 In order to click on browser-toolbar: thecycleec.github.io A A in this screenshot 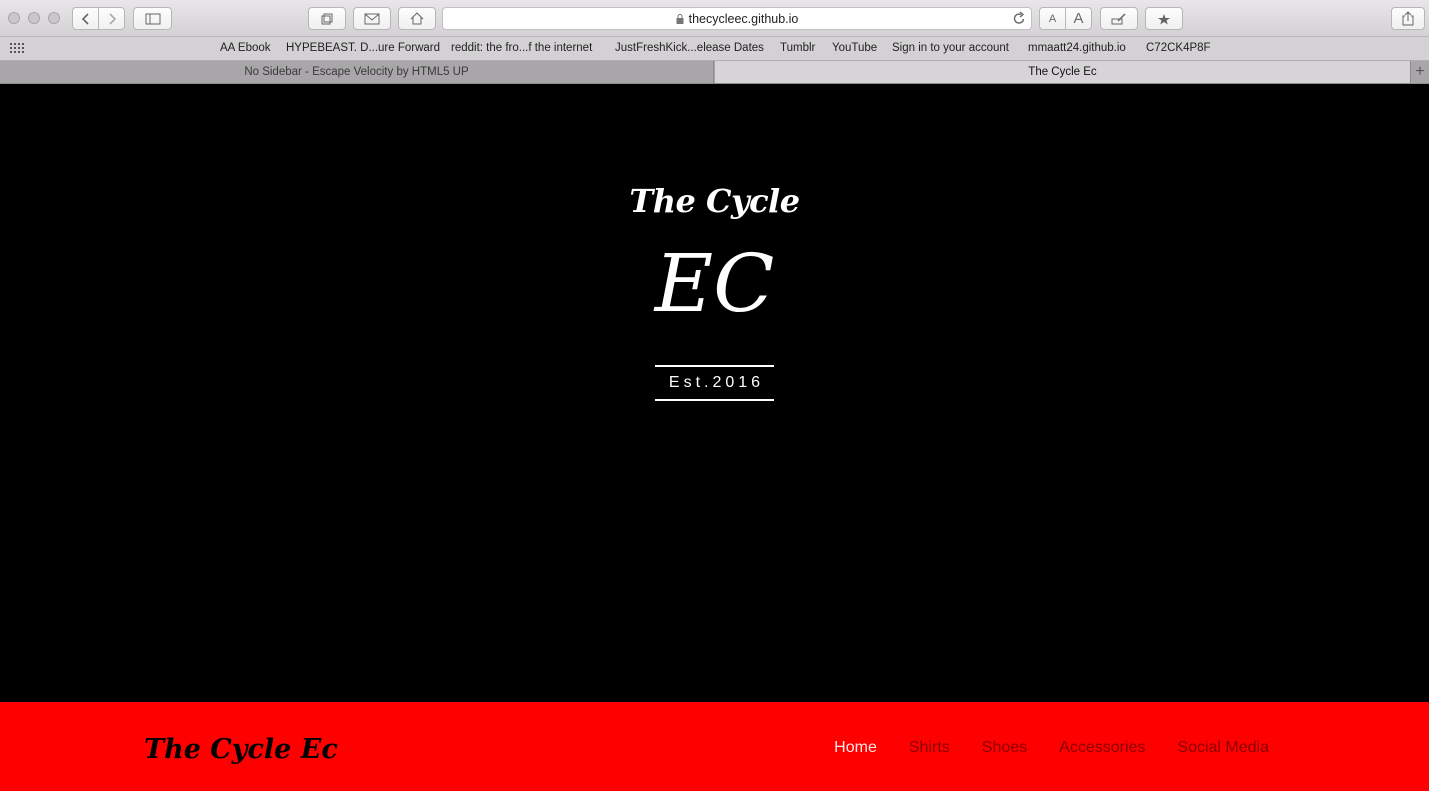, I will do `click(714, 18)`.